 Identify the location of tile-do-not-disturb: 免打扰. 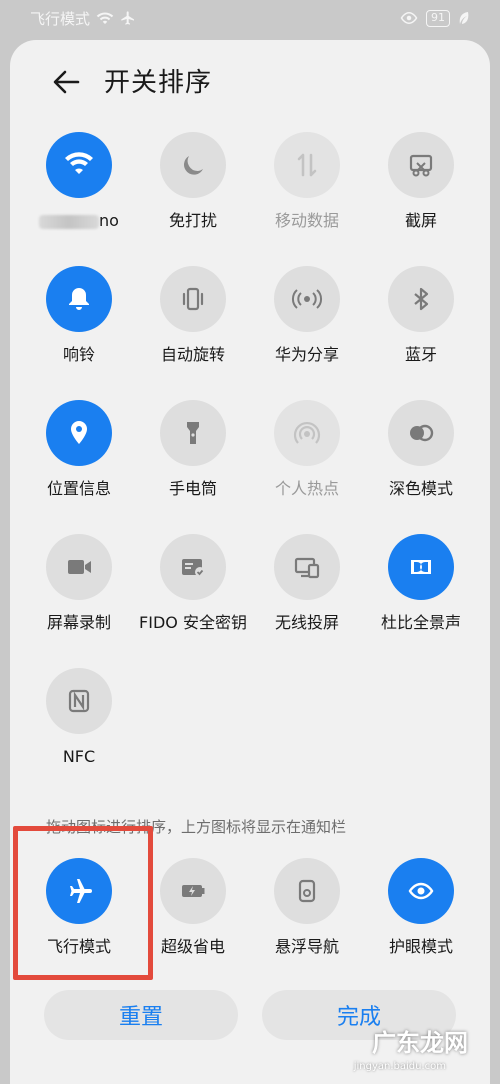
(193, 182).